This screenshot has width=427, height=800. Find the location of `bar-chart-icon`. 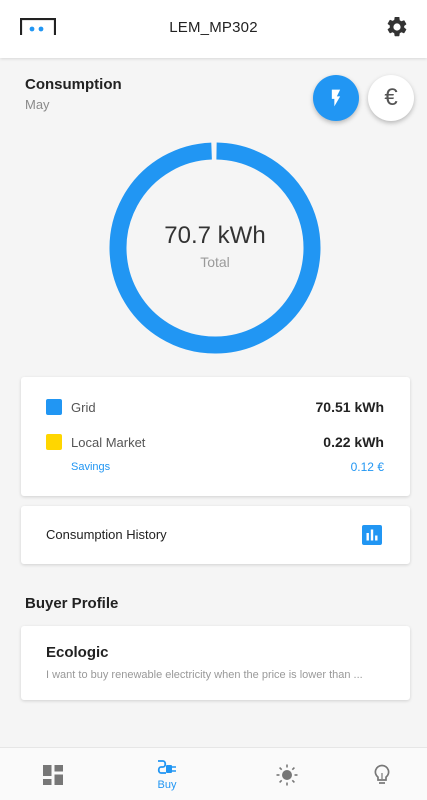

bar-chart-icon is located at coordinates (372, 535).